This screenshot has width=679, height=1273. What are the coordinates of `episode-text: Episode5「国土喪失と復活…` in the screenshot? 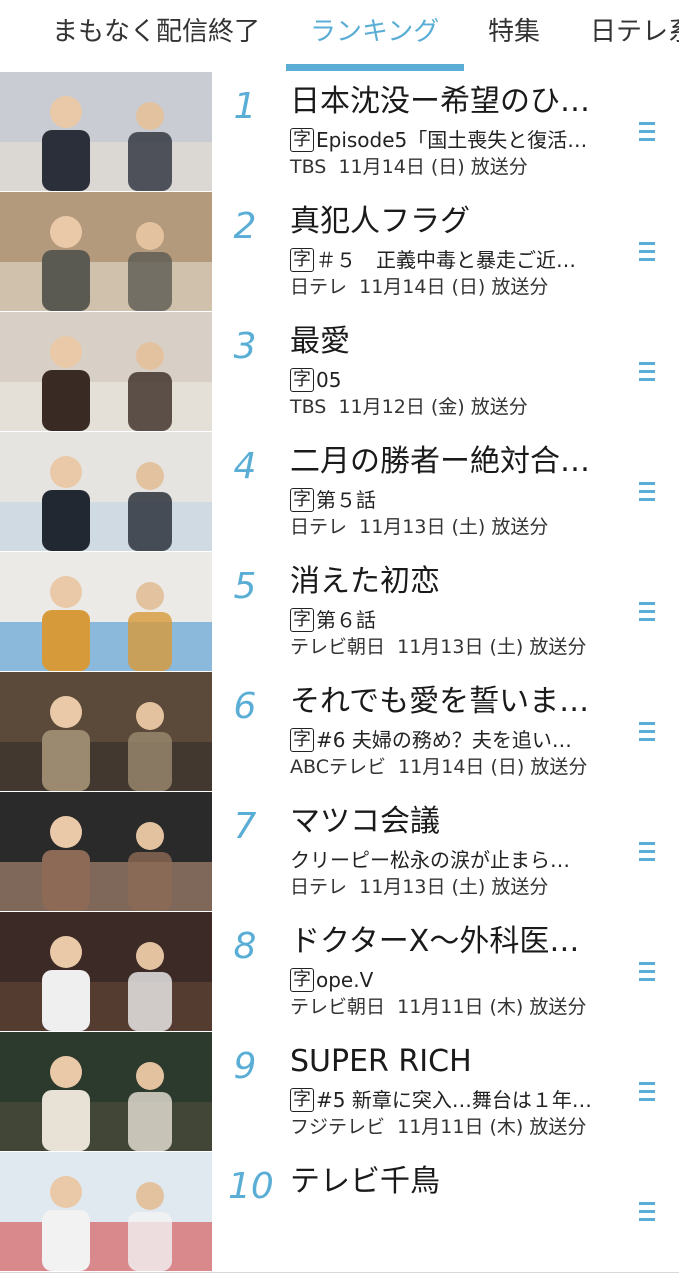 It's located at (452, 140).